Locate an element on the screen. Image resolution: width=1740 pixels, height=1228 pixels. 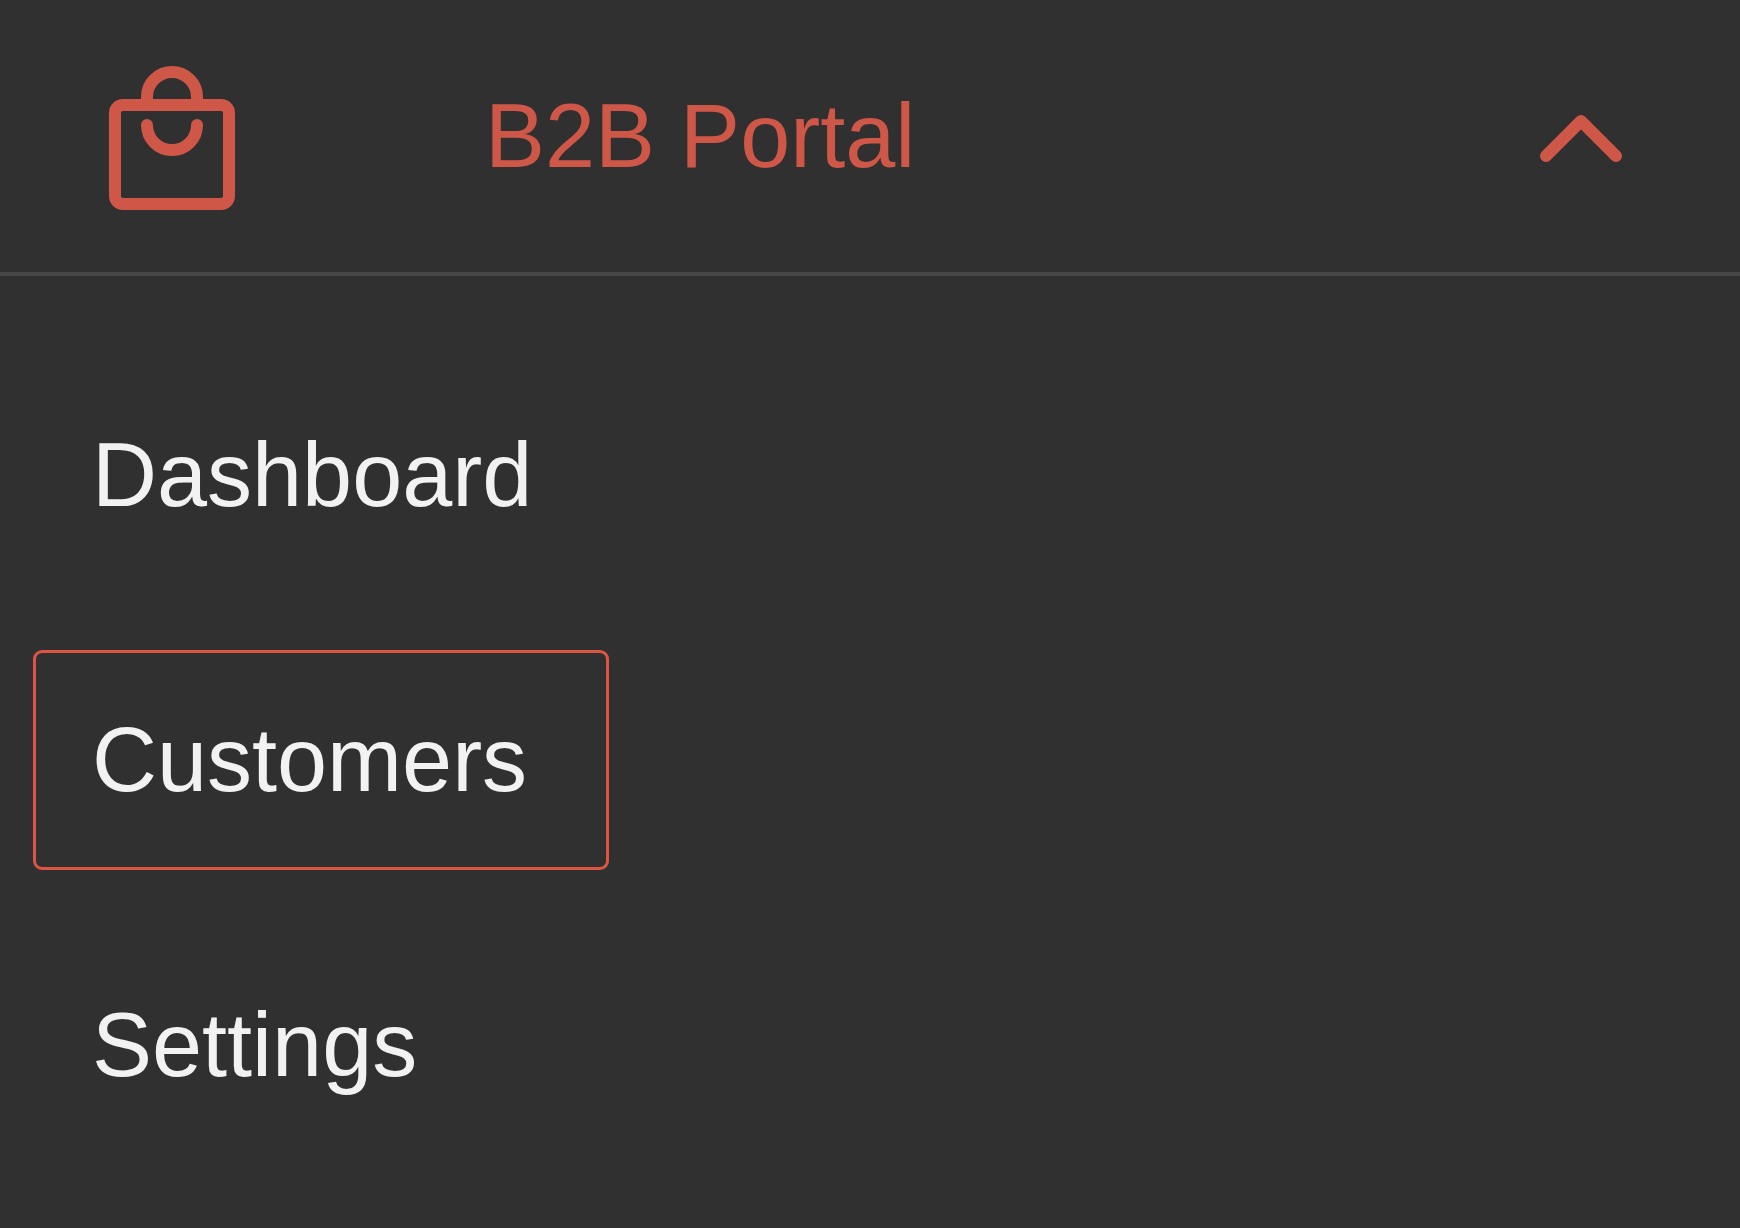
menu-item: Dashboard is located at coordinates (321, 475).